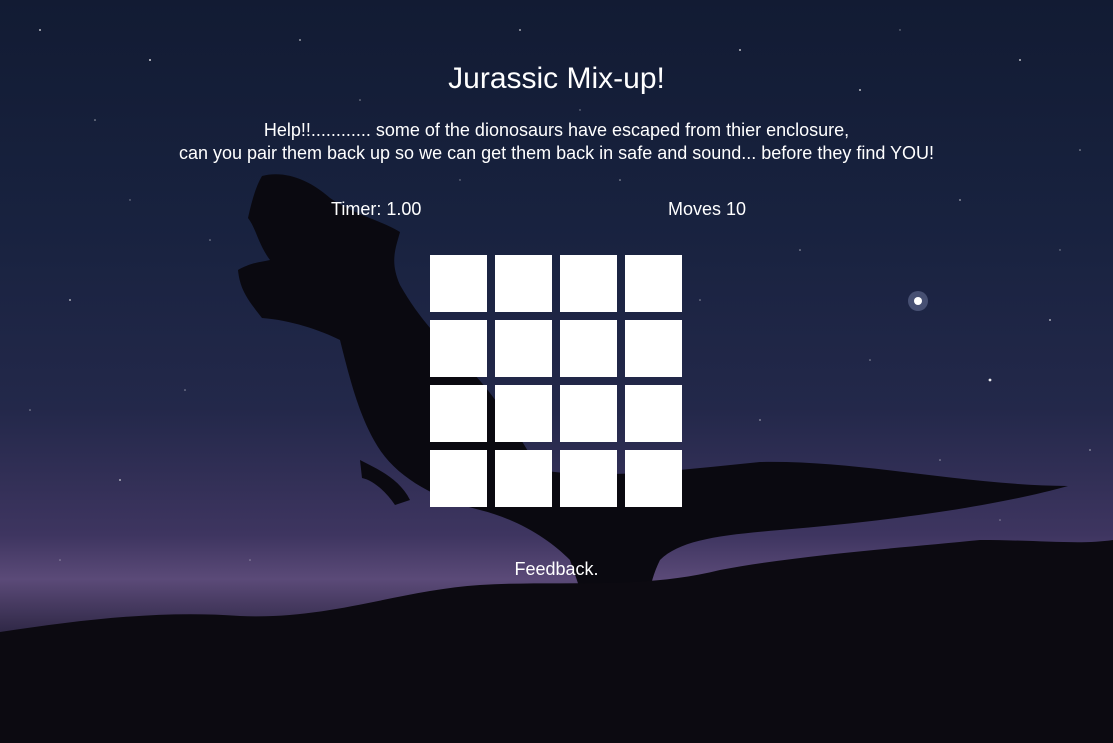 The width and height of the screenshot is (1113, 743). What do you see at coordinates (556, 78) in the screenshot?
I see `game-title: Jurassic Mix-up!` at bounding box center [556, 78].